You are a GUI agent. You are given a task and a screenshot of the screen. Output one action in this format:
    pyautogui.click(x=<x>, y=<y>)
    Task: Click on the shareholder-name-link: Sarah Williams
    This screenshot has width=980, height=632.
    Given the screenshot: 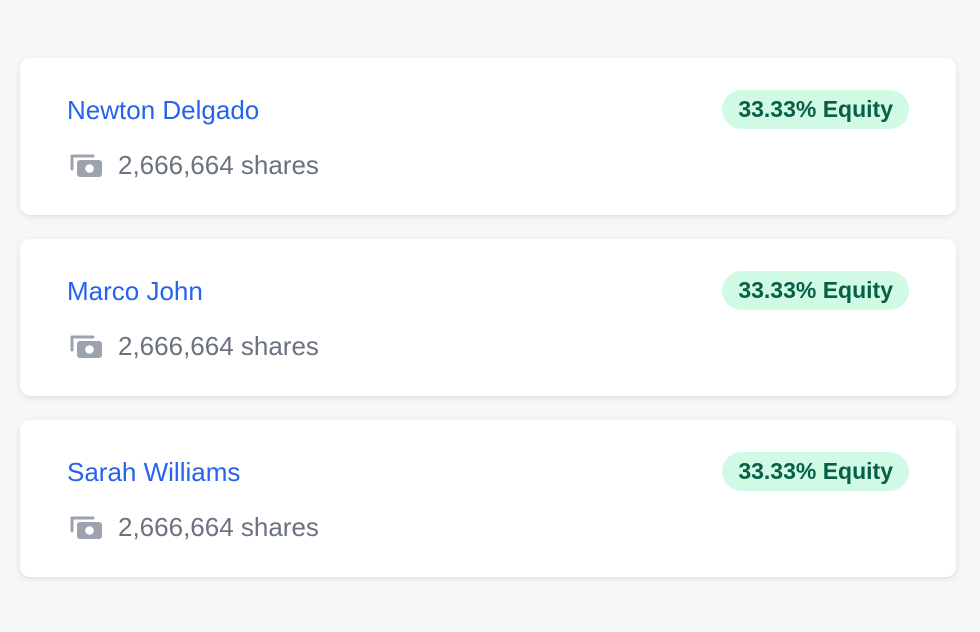 What is the action you would take?
    pyautogui.click(x=153, y=472)
    